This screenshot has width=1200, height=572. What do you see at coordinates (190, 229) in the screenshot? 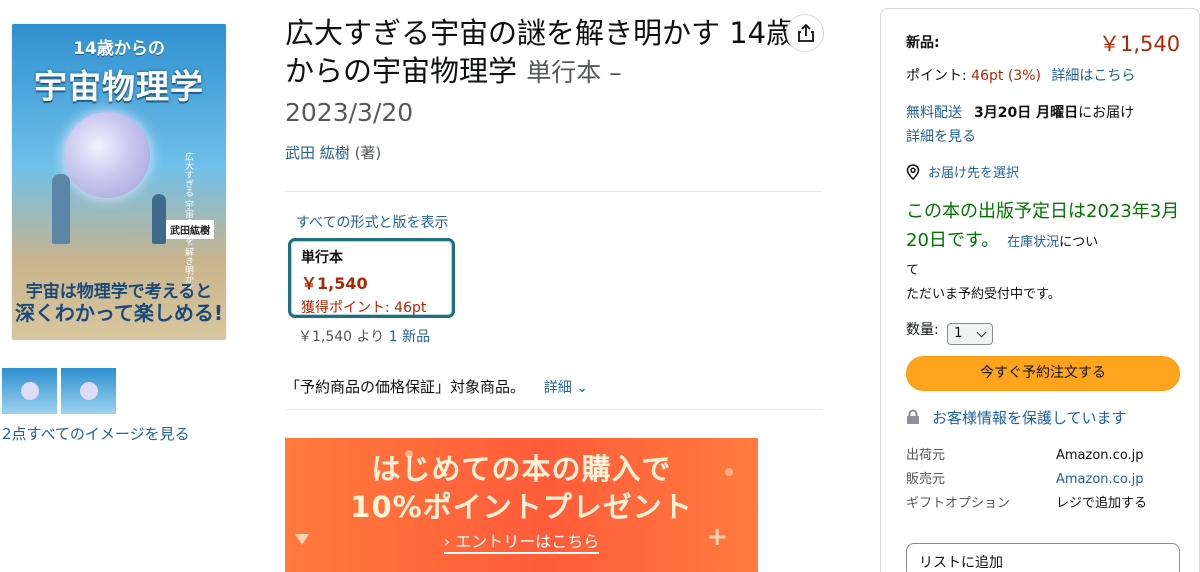
I see `cover-author: 武田紘樹` at bounding box center [190, 229].